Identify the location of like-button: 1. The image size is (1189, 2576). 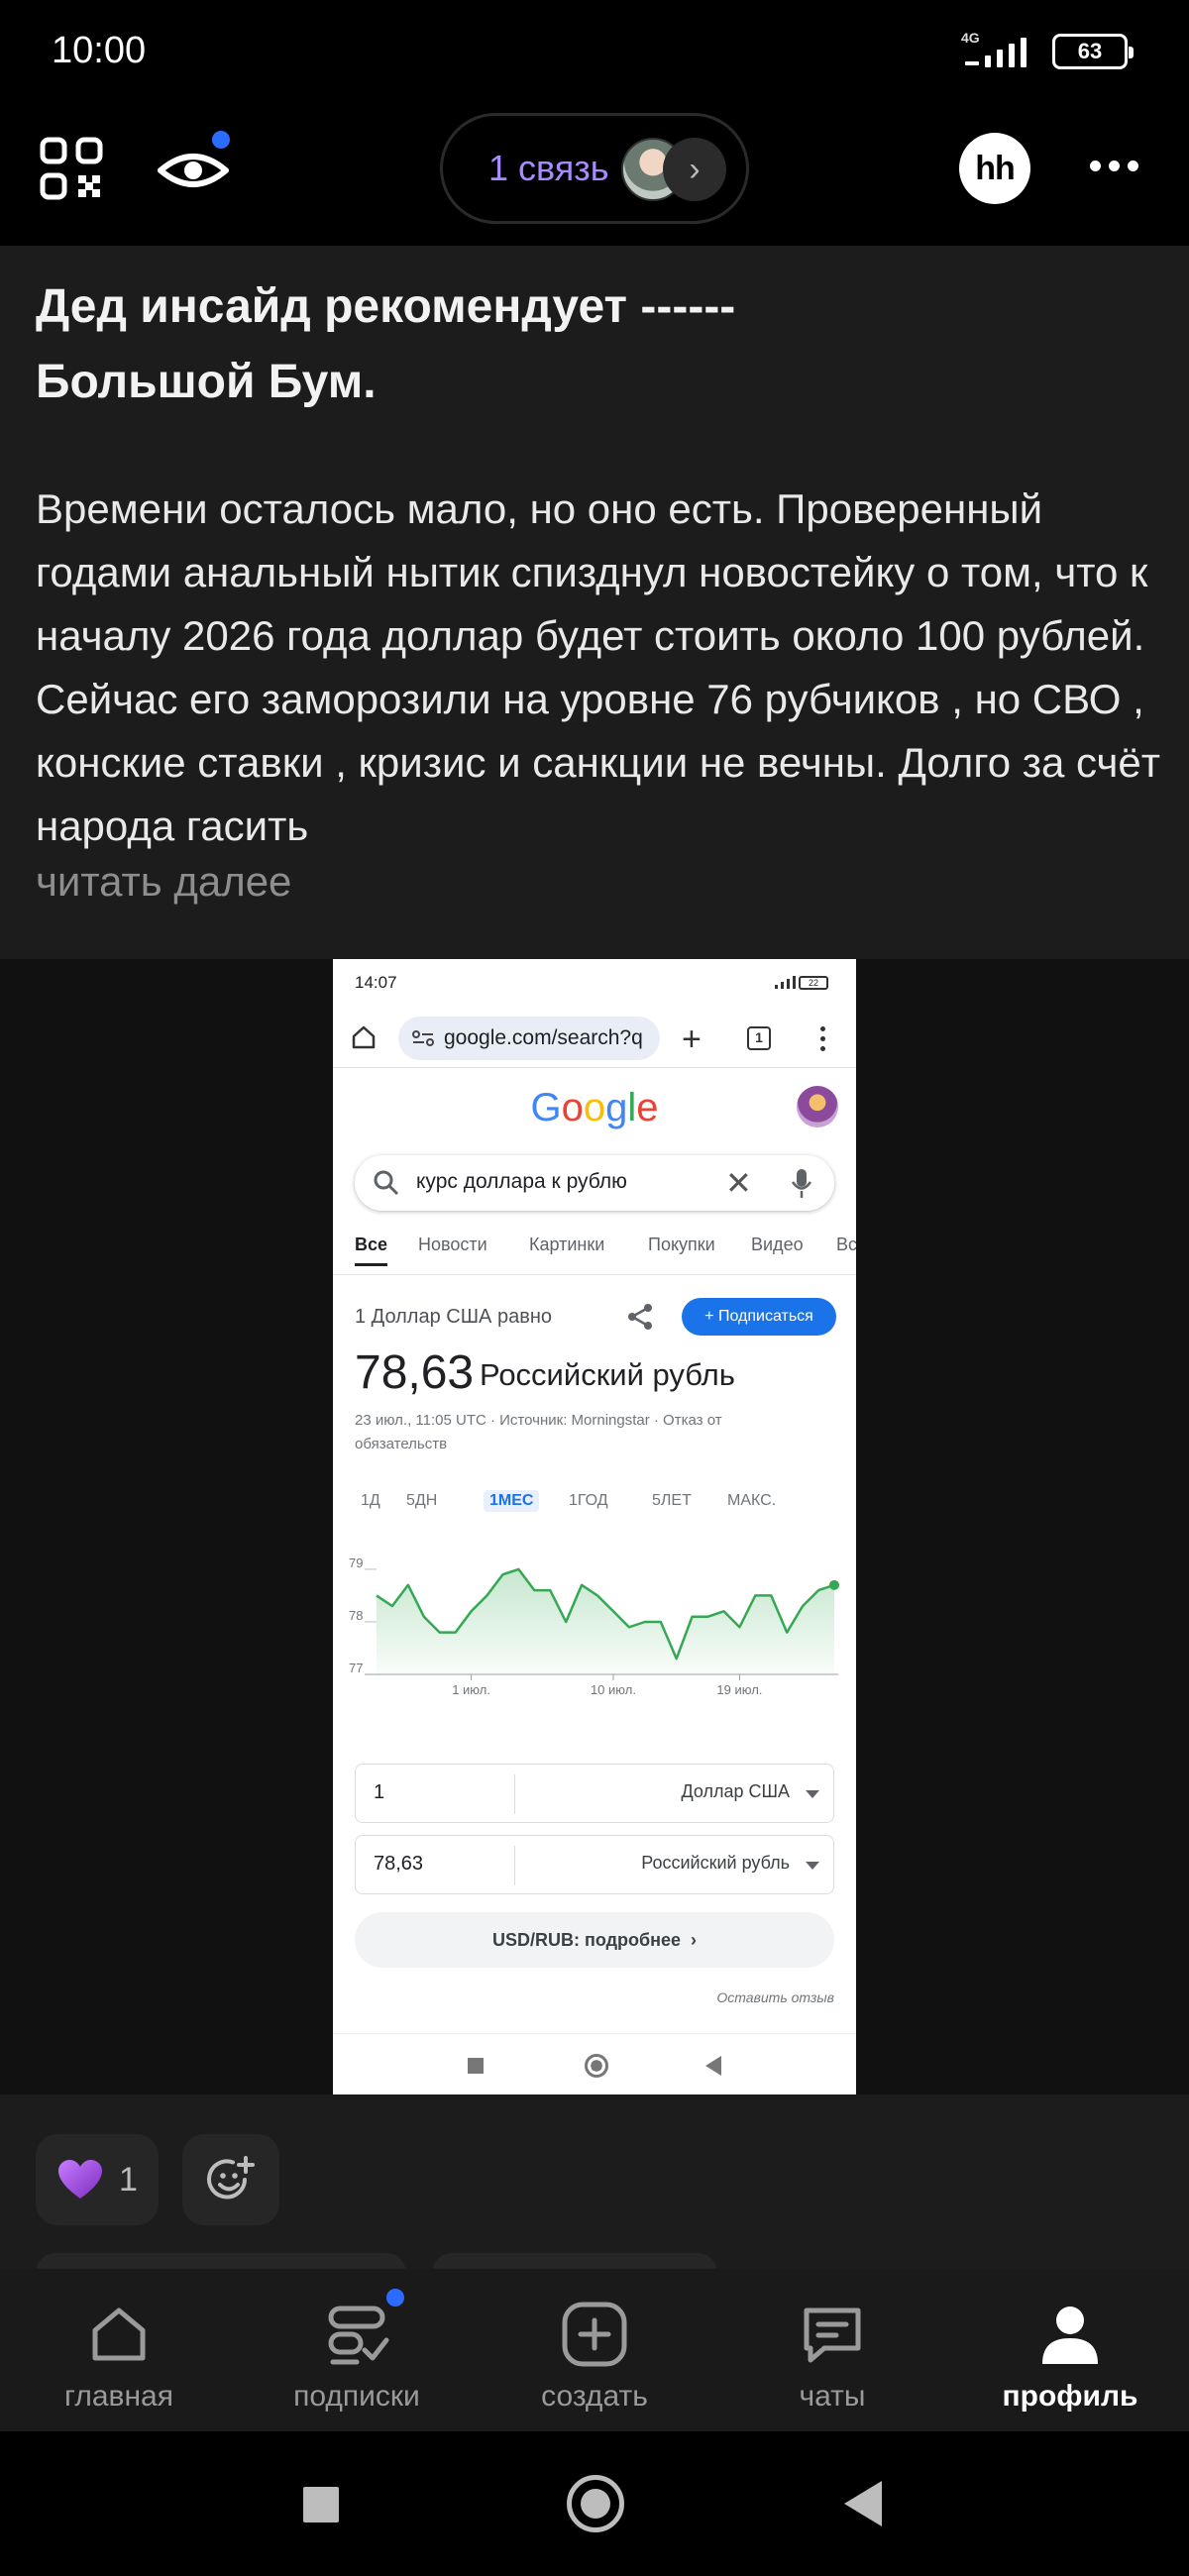
(98, 2180).